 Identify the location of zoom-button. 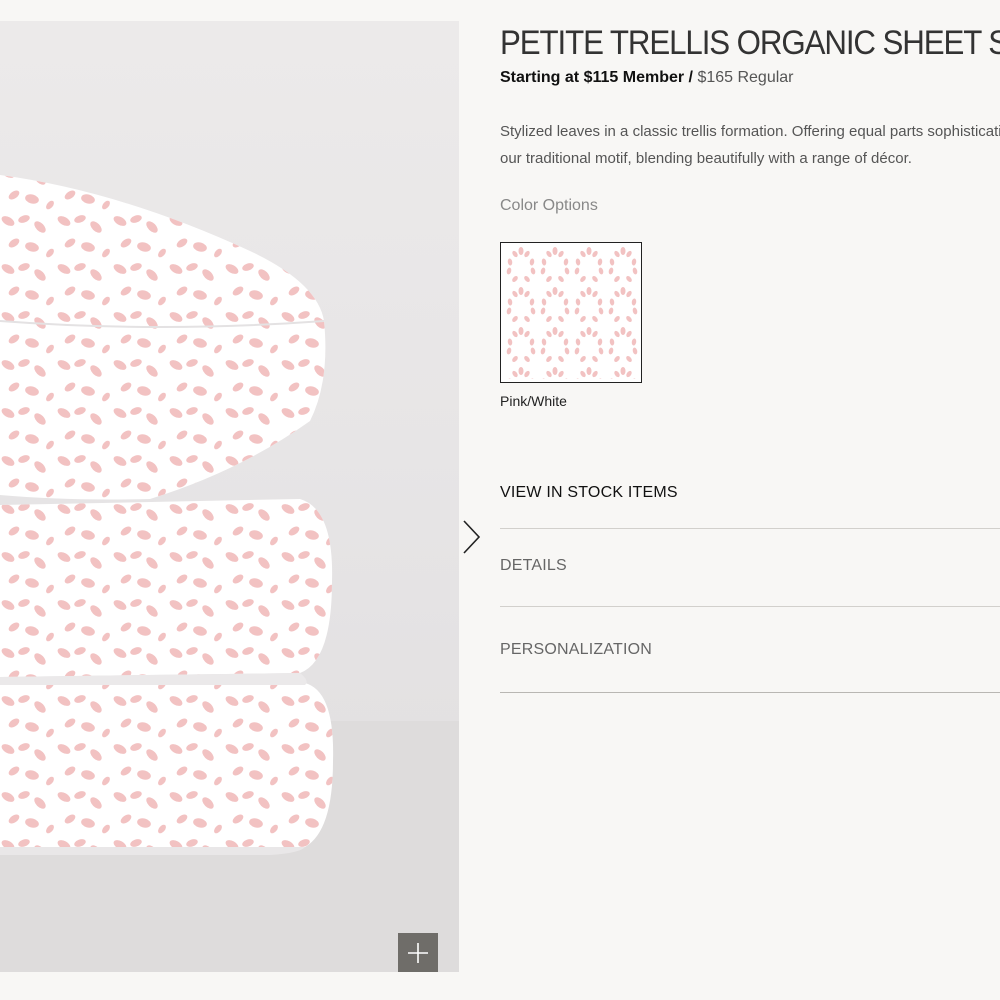
(418, 952).